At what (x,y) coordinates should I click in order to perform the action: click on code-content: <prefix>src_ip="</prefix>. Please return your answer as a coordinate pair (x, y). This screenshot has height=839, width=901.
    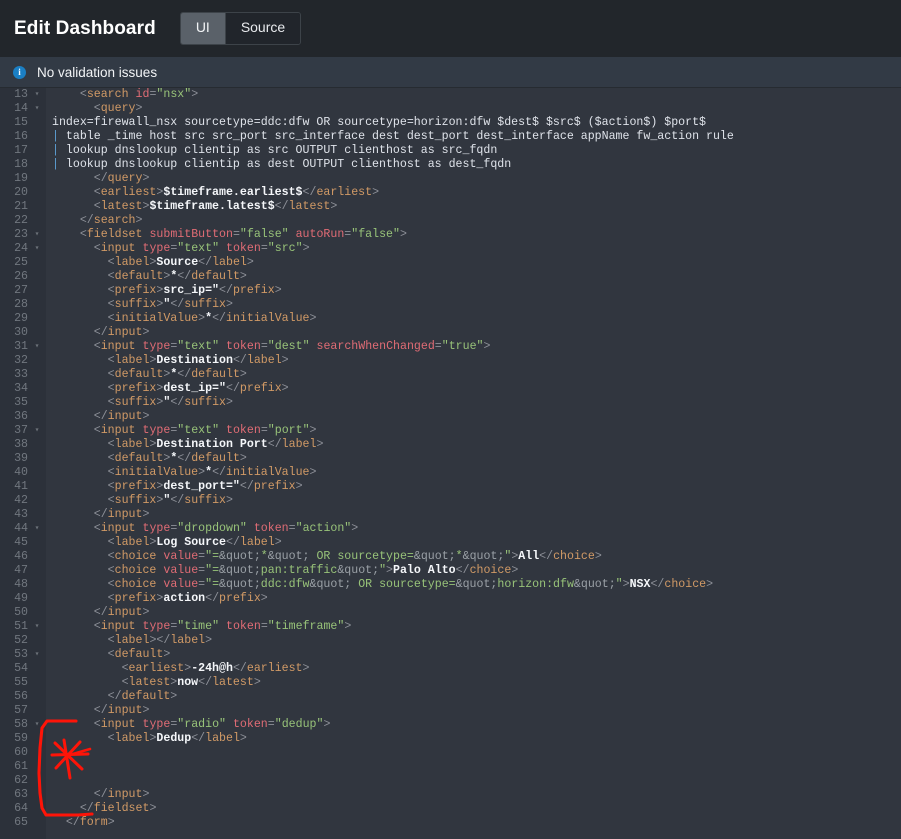
    Looking at the image, I should click on (472, 291).